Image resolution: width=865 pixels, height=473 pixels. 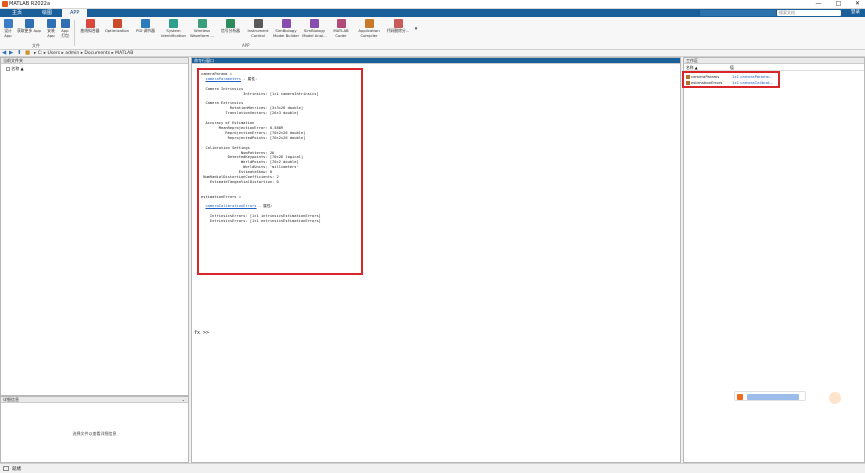 I want to click on app-optimization: Optimization, so click(x=117, y=26).